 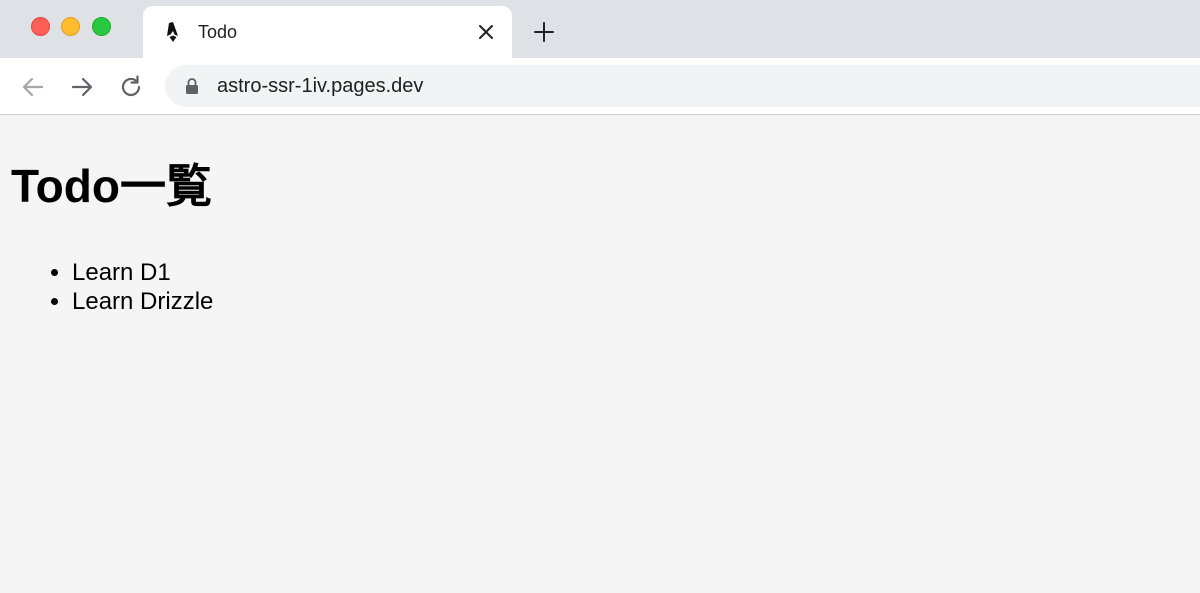 I want to click on list-item: Learn D1, so click(x=142, y=272).